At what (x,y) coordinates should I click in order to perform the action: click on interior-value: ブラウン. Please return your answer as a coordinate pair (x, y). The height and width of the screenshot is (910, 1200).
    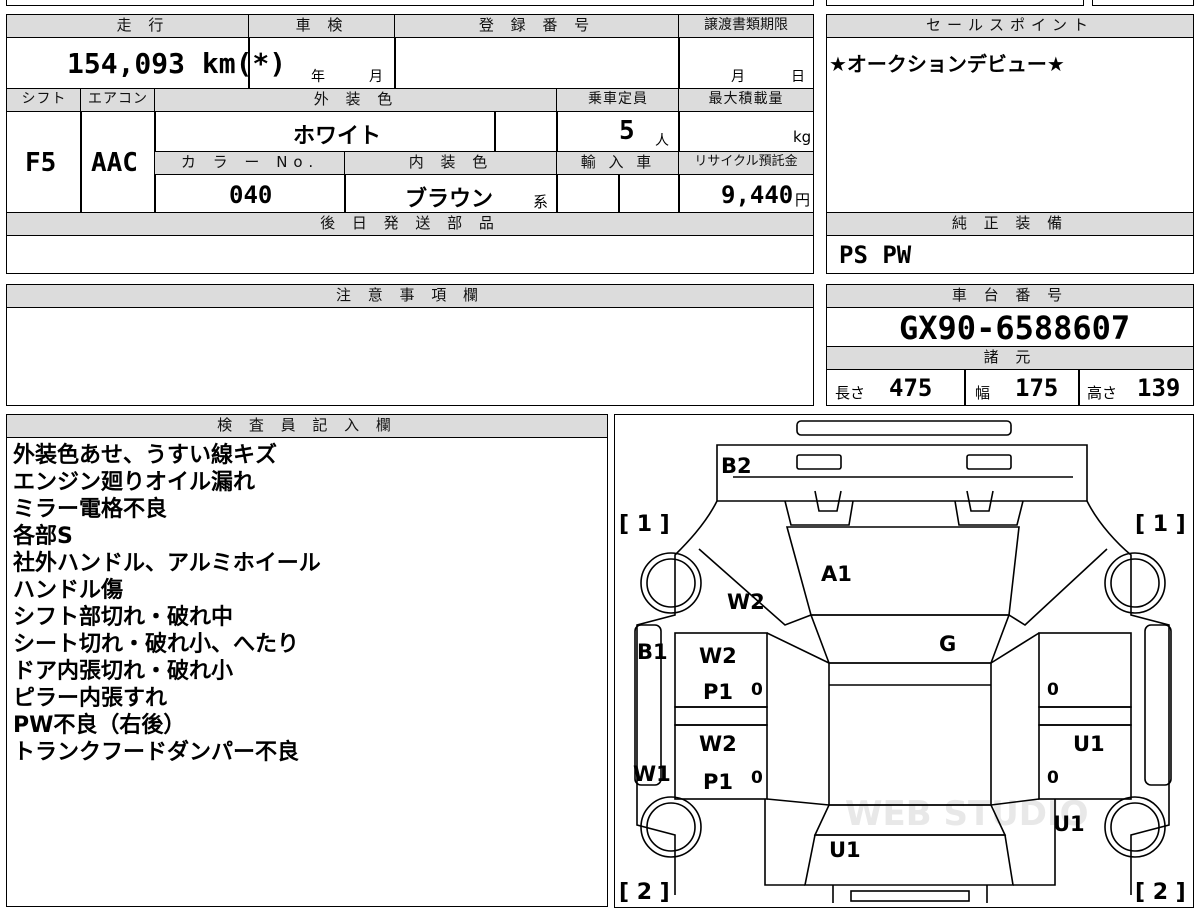
    Looking at the image, I should click on (449, 199).